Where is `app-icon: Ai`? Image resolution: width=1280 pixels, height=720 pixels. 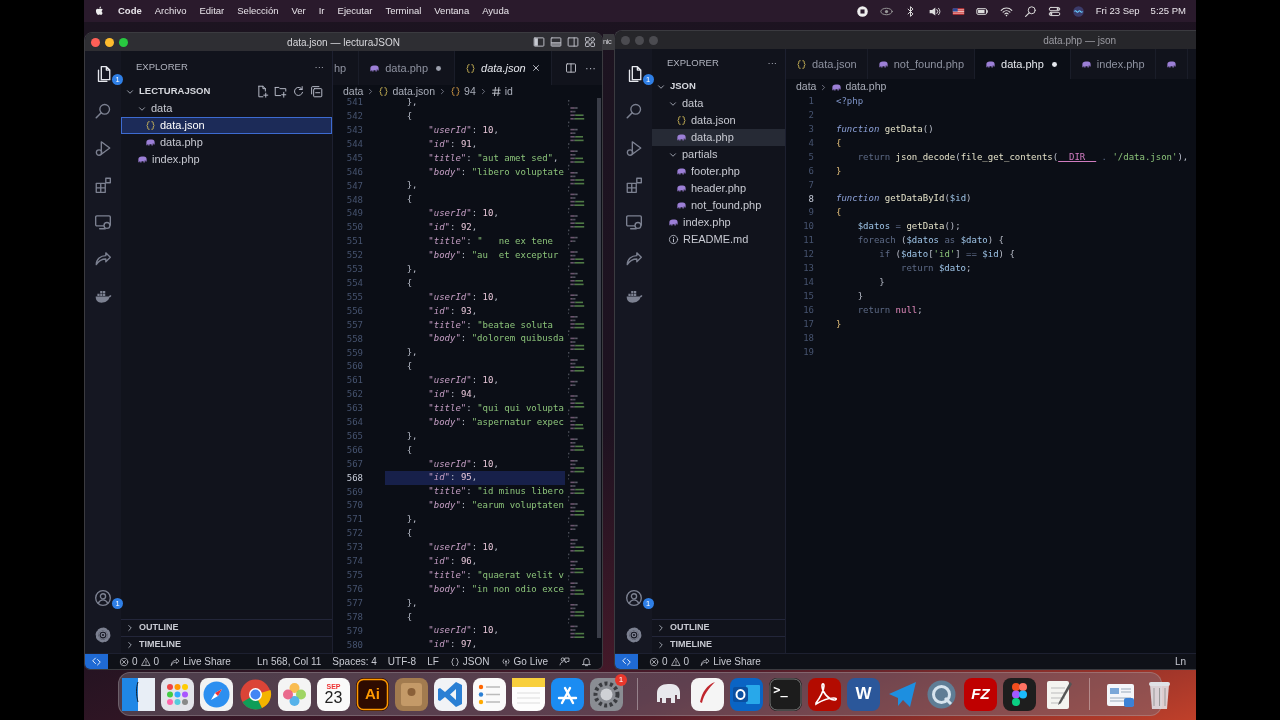
app-icon: Ai is located at coordinates (372, 694).